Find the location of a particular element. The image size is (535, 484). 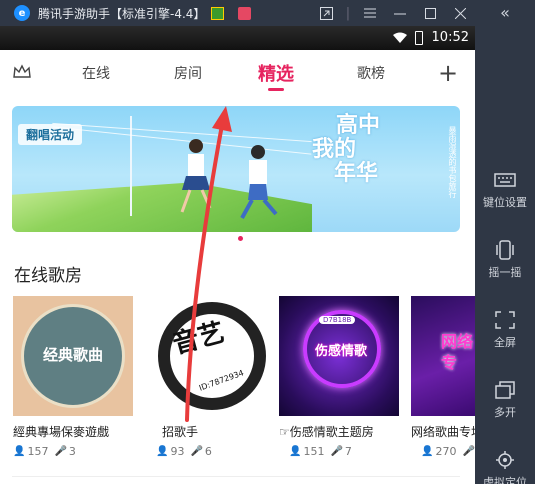

sidebar-item-label: 全屏 is located at coordinates (505, 342).